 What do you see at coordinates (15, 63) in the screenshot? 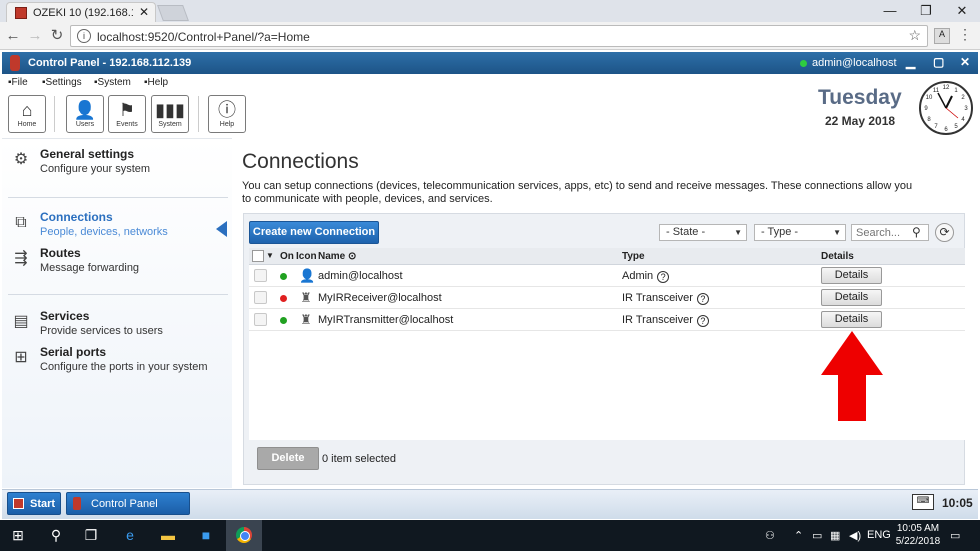
I see `ozeki-logo-icon` at bounding box center [15, 63].